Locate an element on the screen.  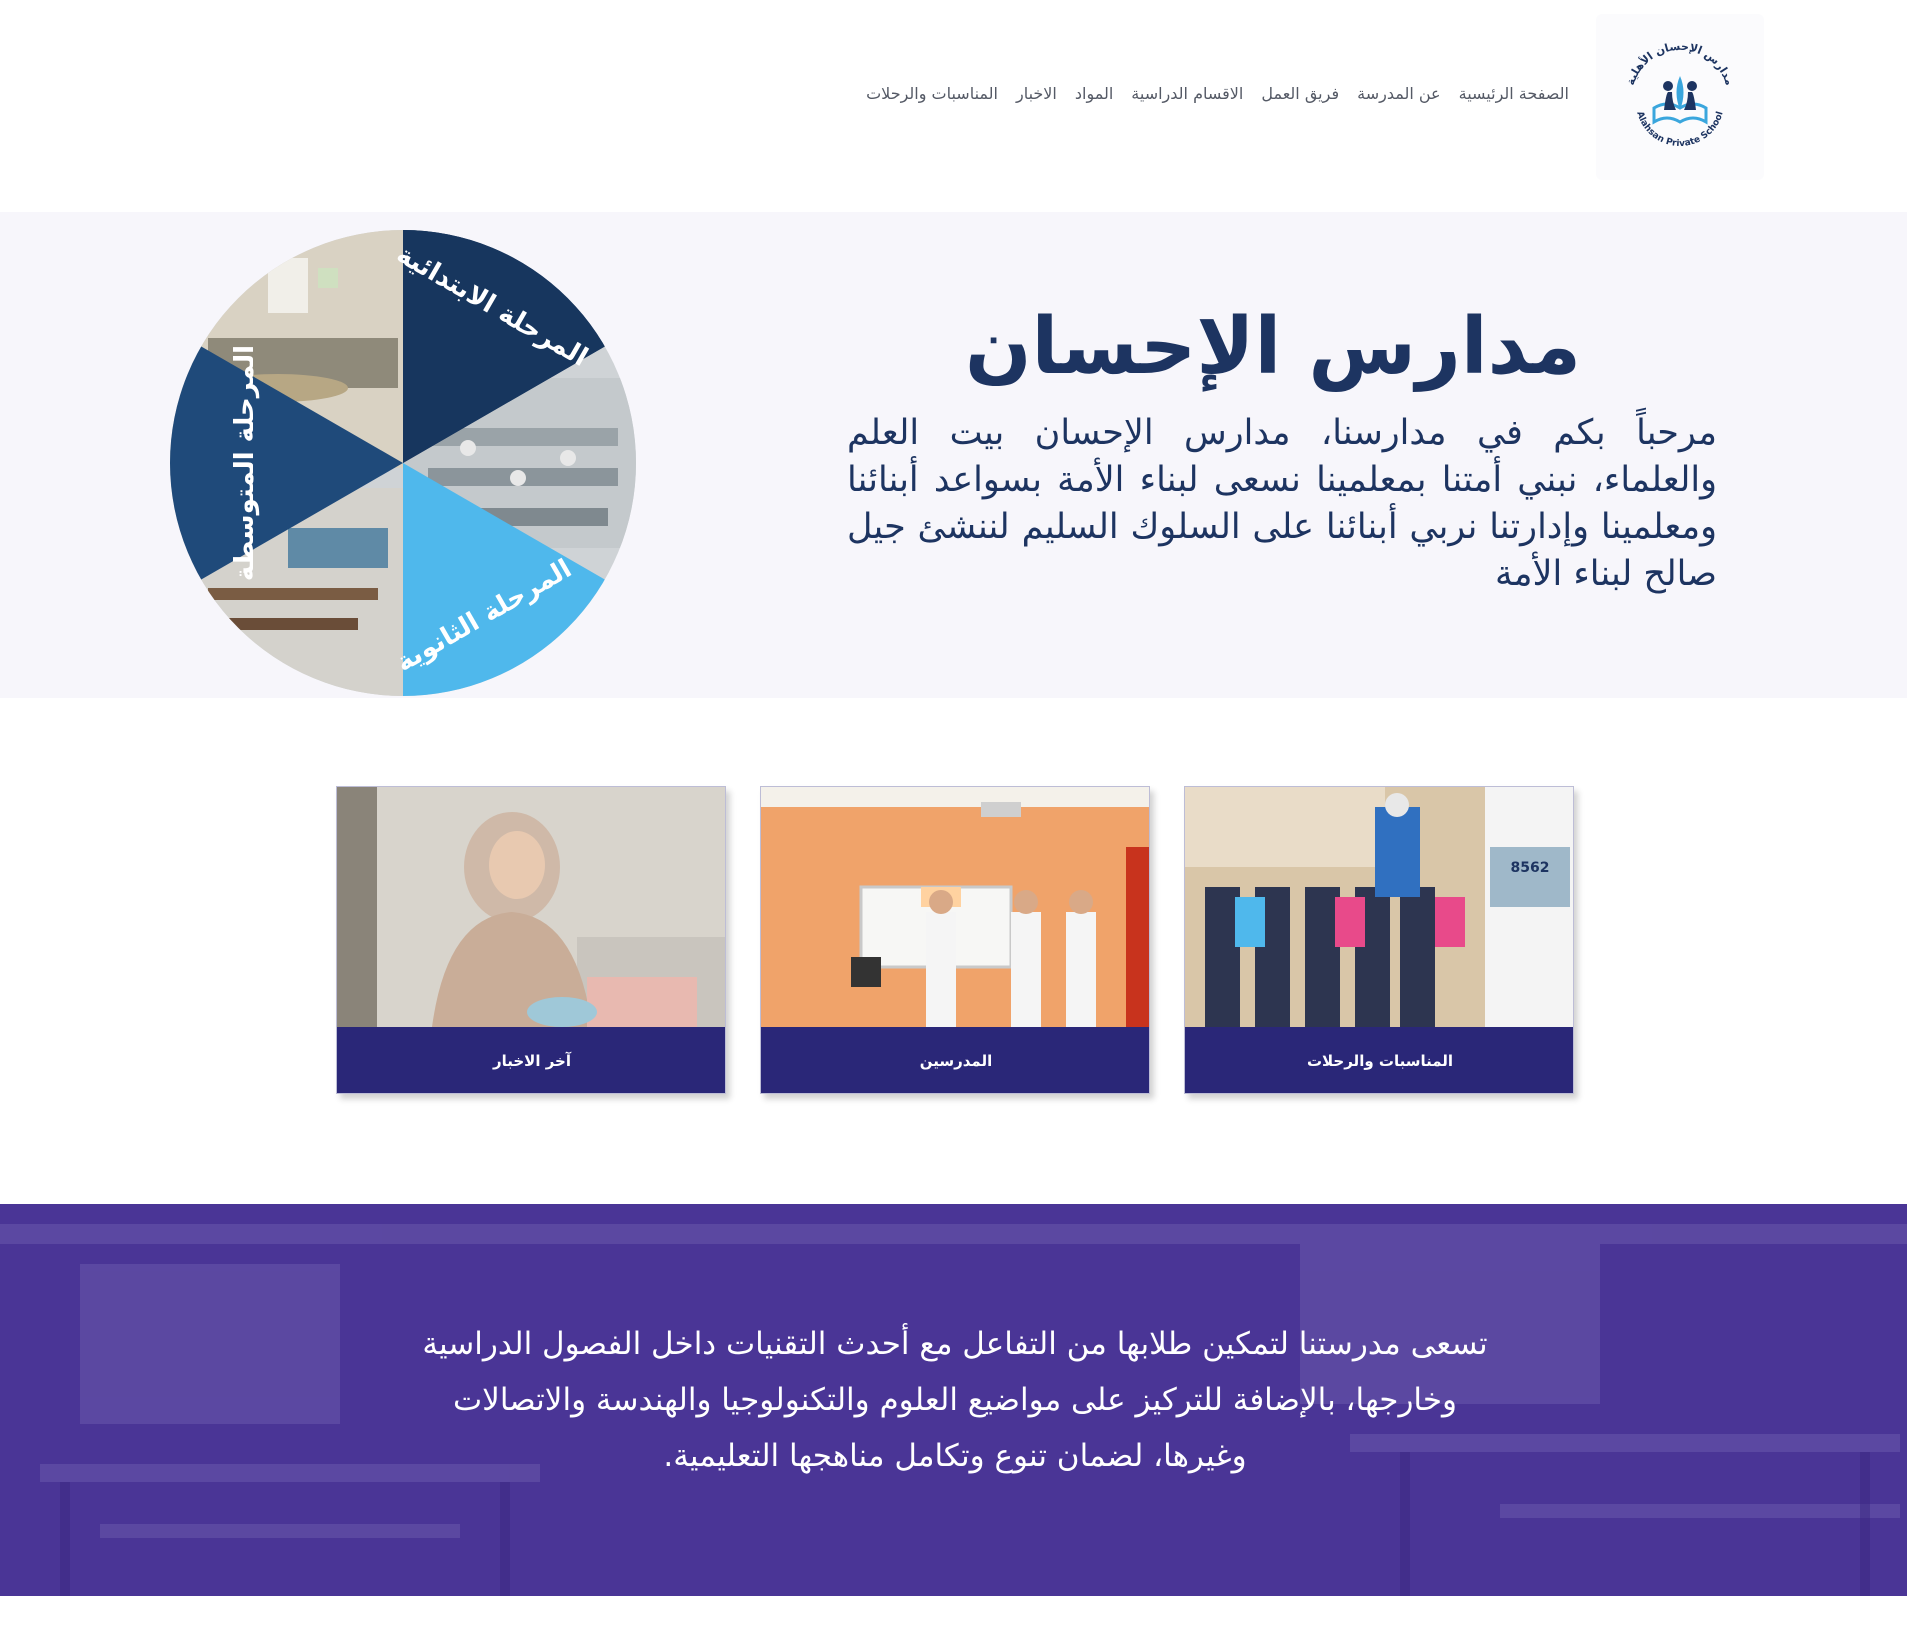
nav-departments: الاقسام الدراسية is located at coordinates (1187, 93).